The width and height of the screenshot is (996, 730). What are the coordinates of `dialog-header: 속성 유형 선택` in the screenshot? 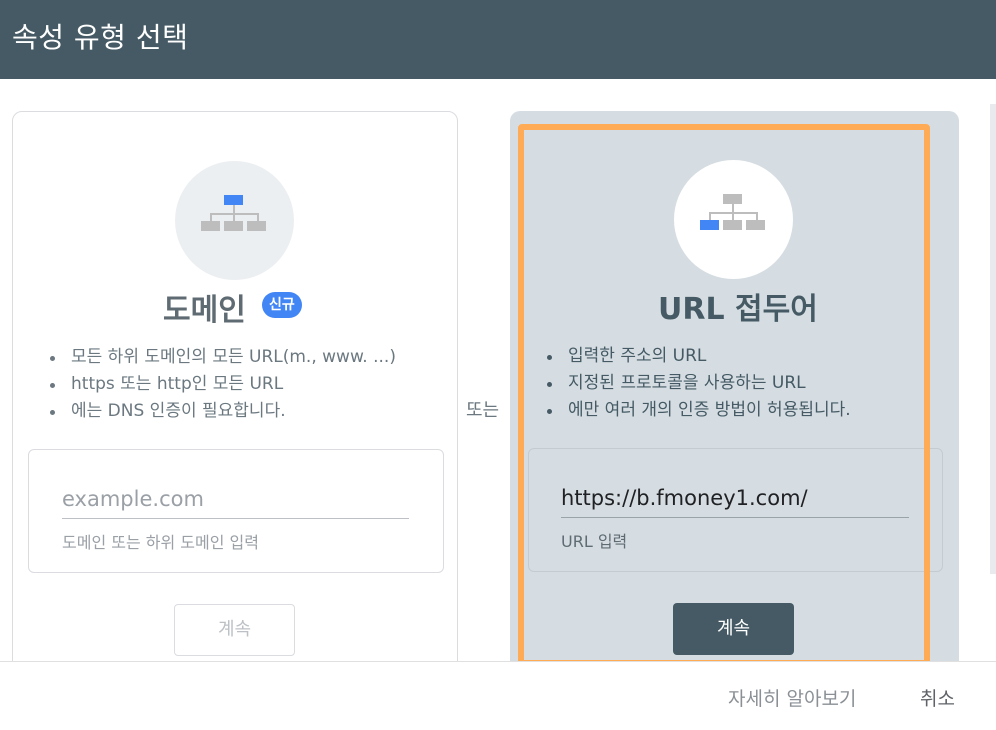 It's located at (498, 39).